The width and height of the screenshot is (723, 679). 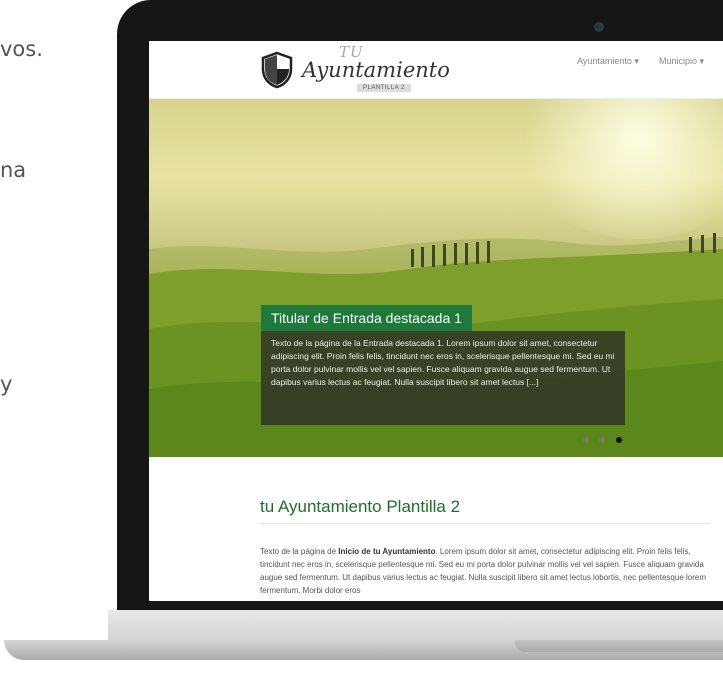 What do you see at coordinates (599, 27) in the screenshot?
I see `camera-icon` at bounding box center [599, 27].